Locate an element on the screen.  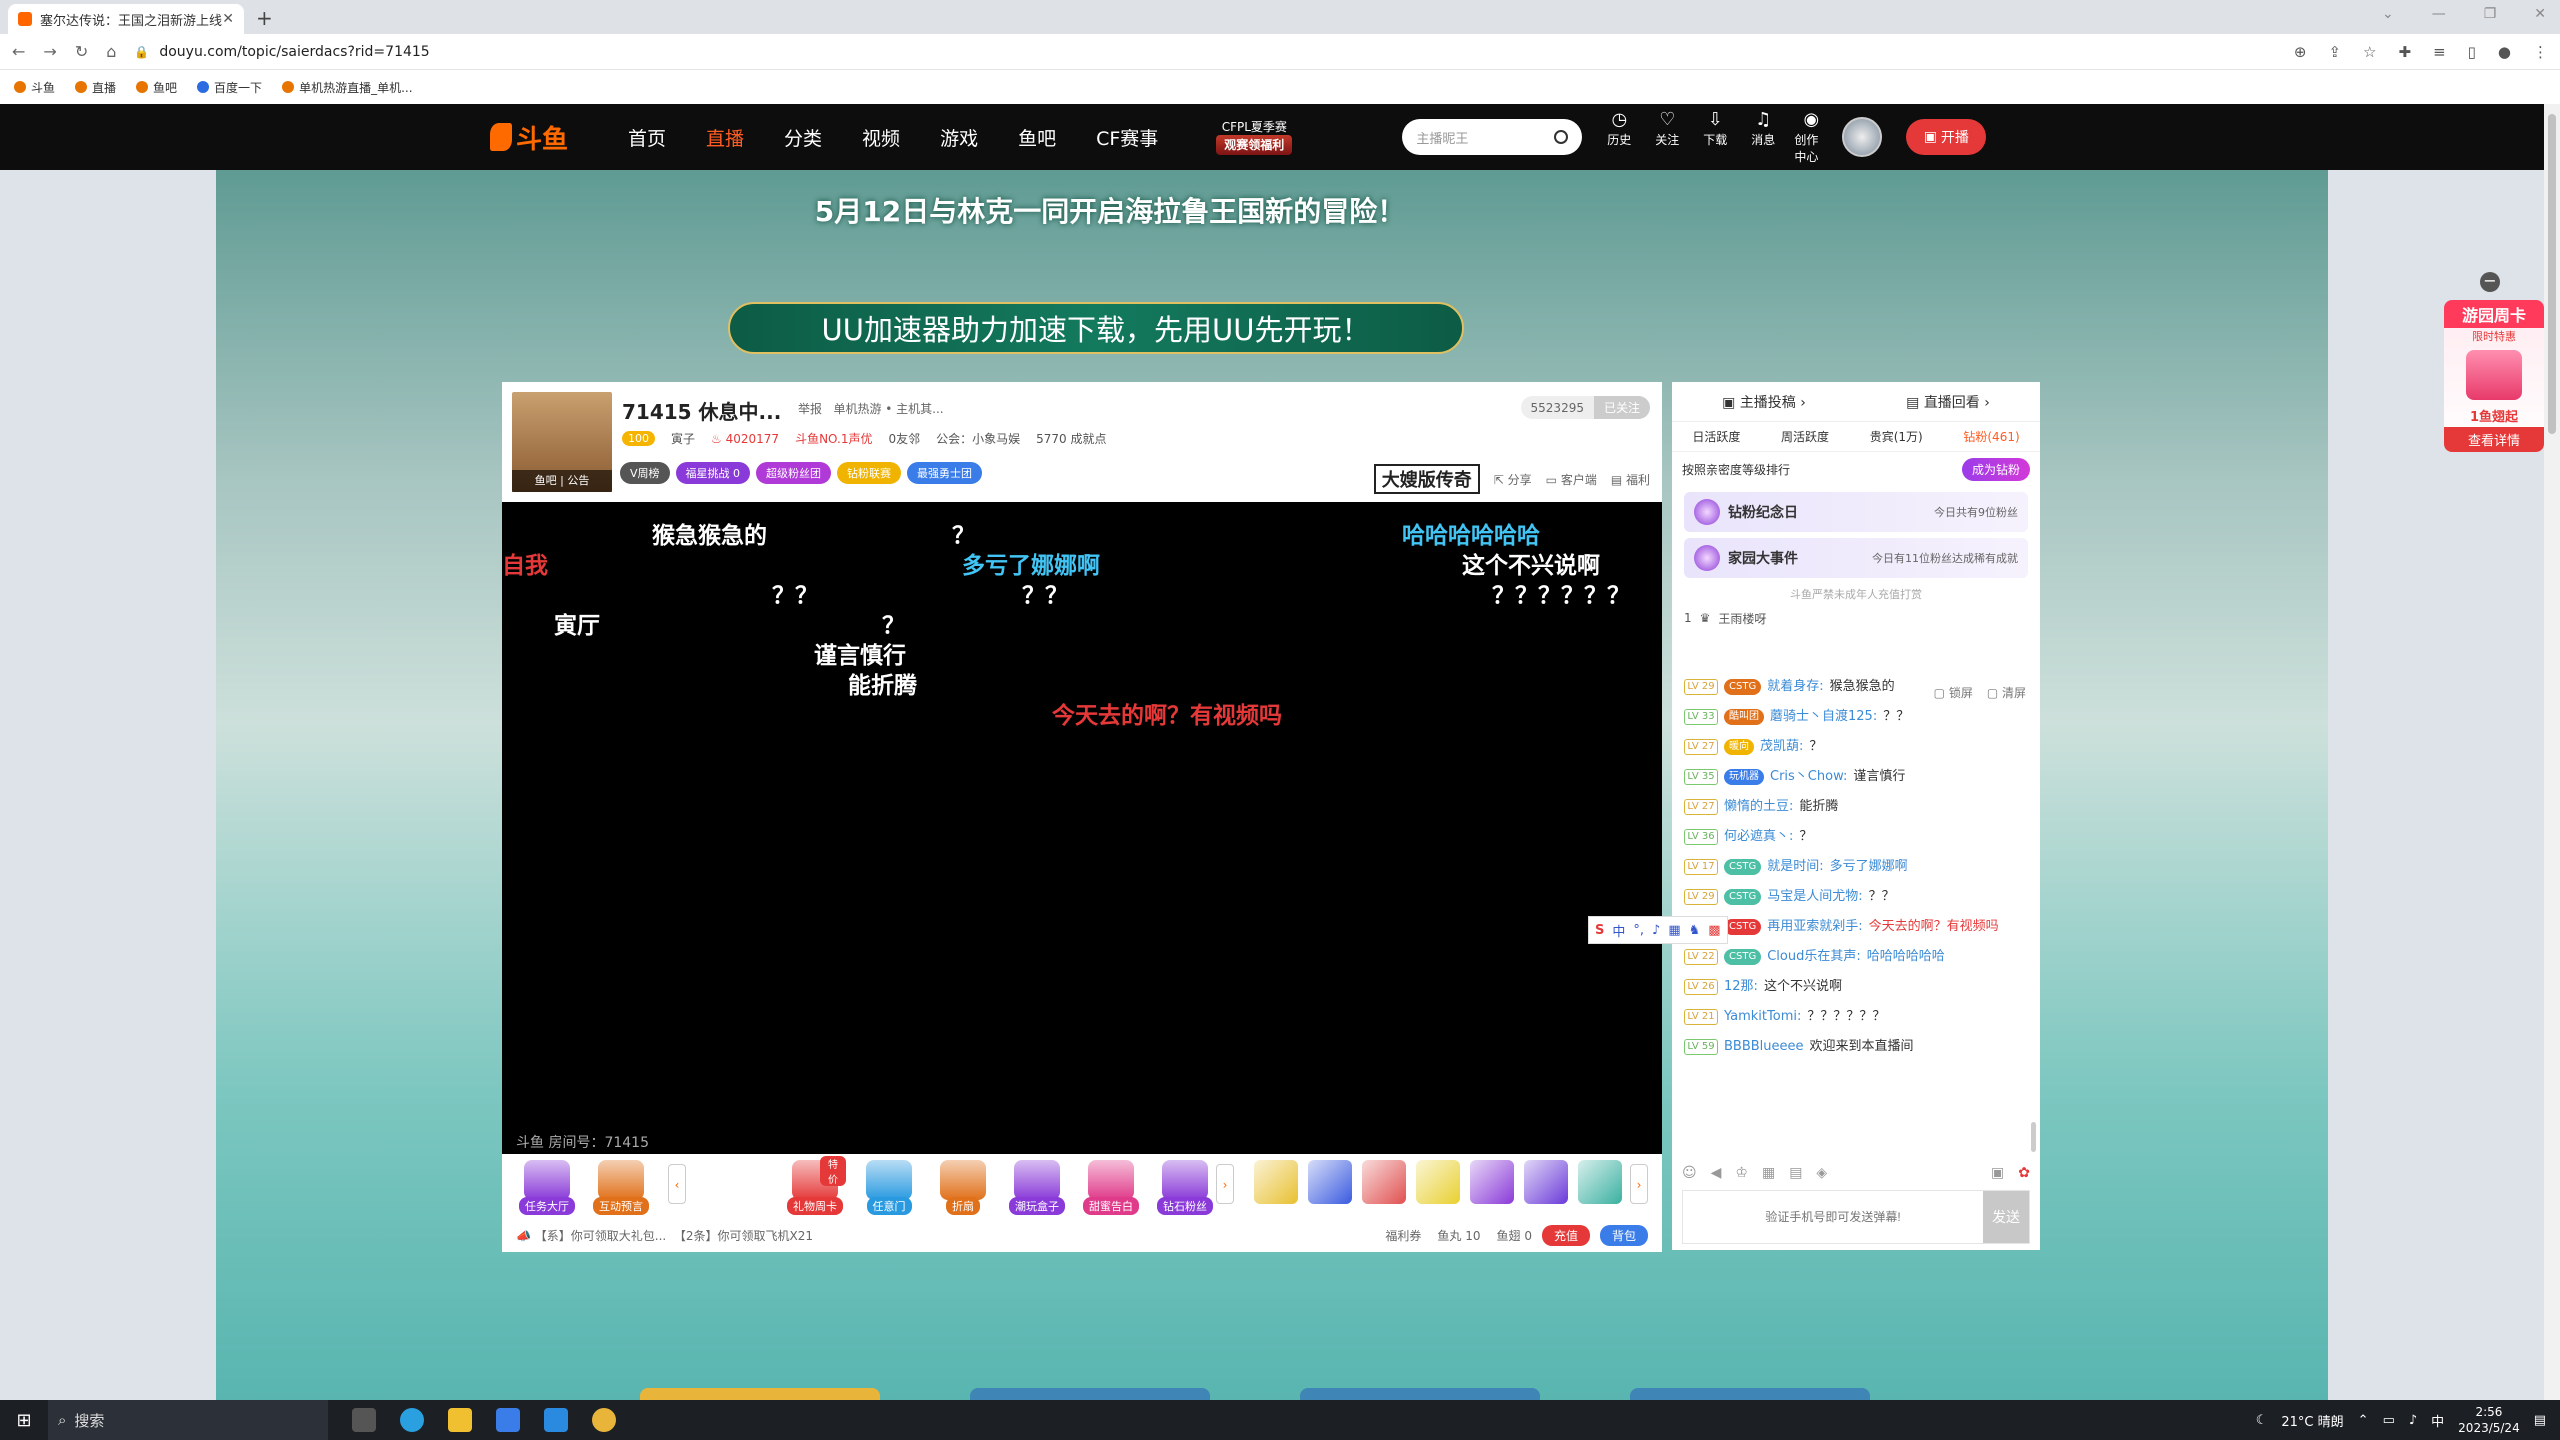
diamond-anniversary: 钻粉纪念日 今日共有9位粉丝 is located at coordinates (1856, 512).